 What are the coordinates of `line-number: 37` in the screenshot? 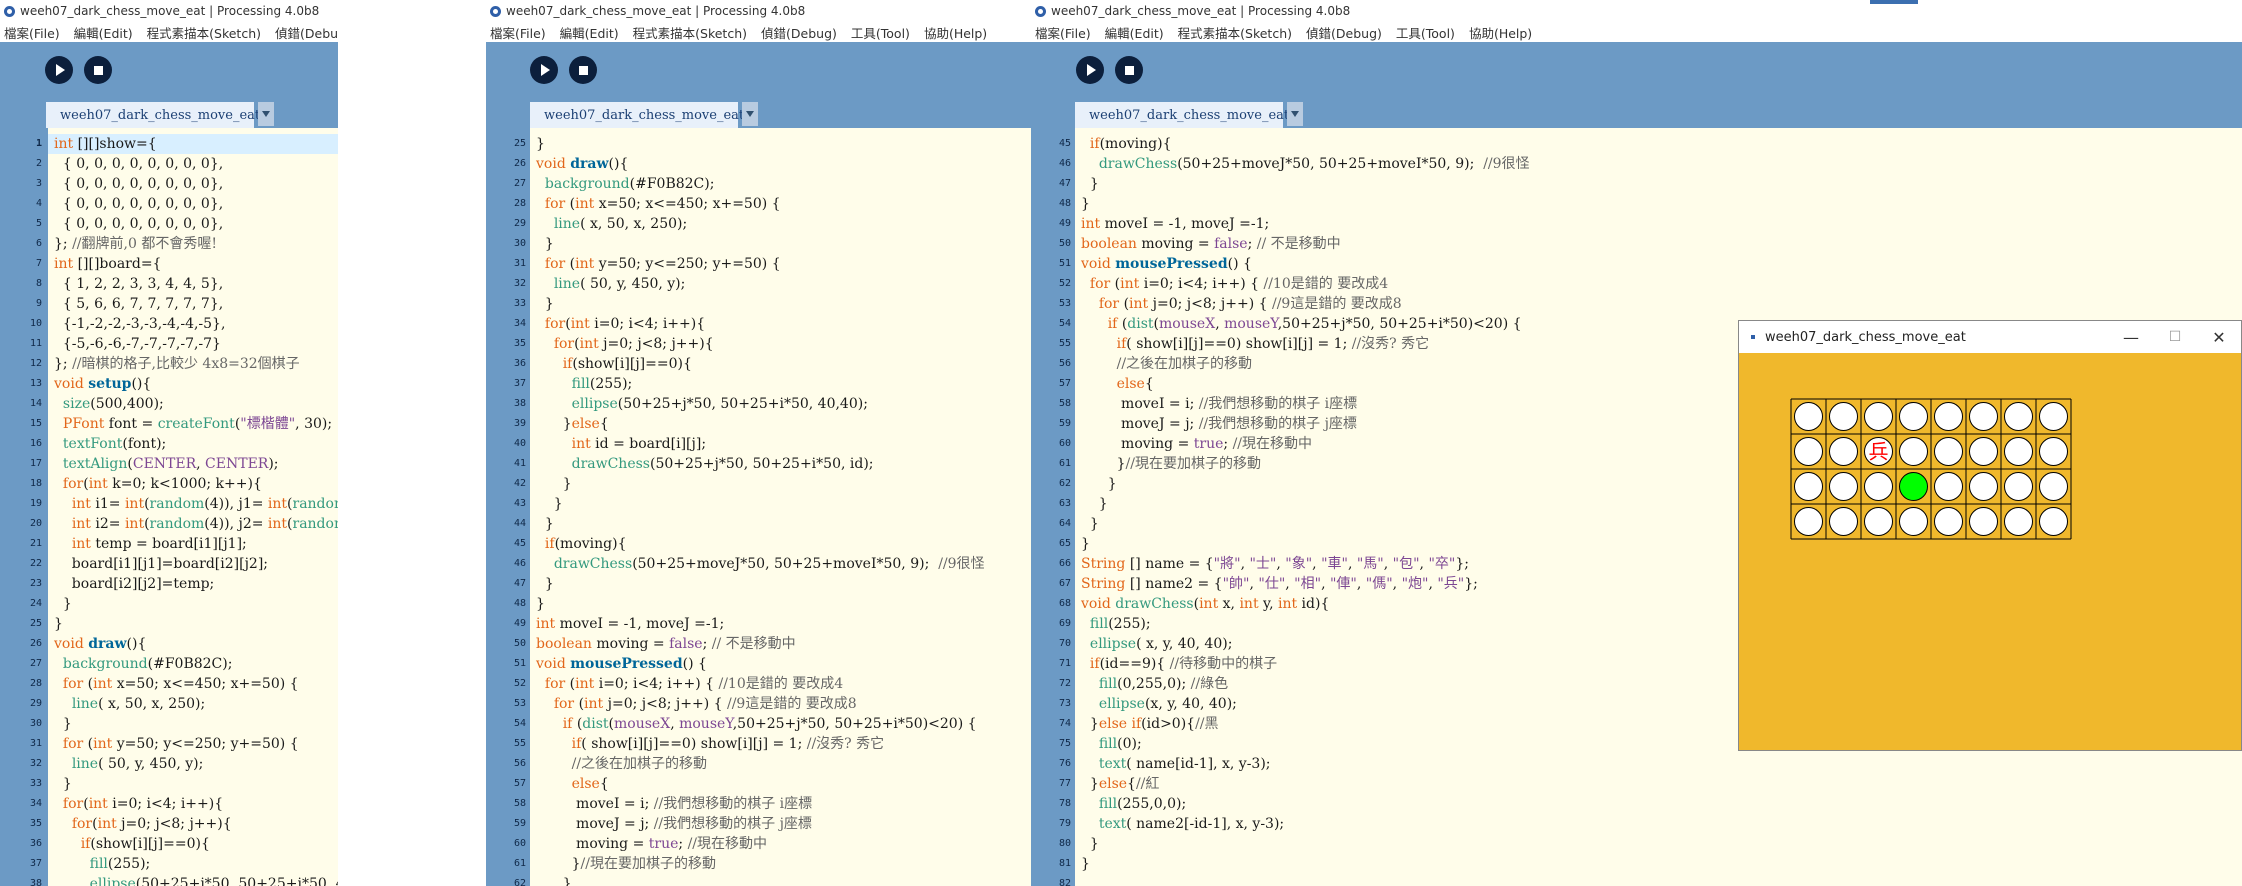 It's located at (519, 383).